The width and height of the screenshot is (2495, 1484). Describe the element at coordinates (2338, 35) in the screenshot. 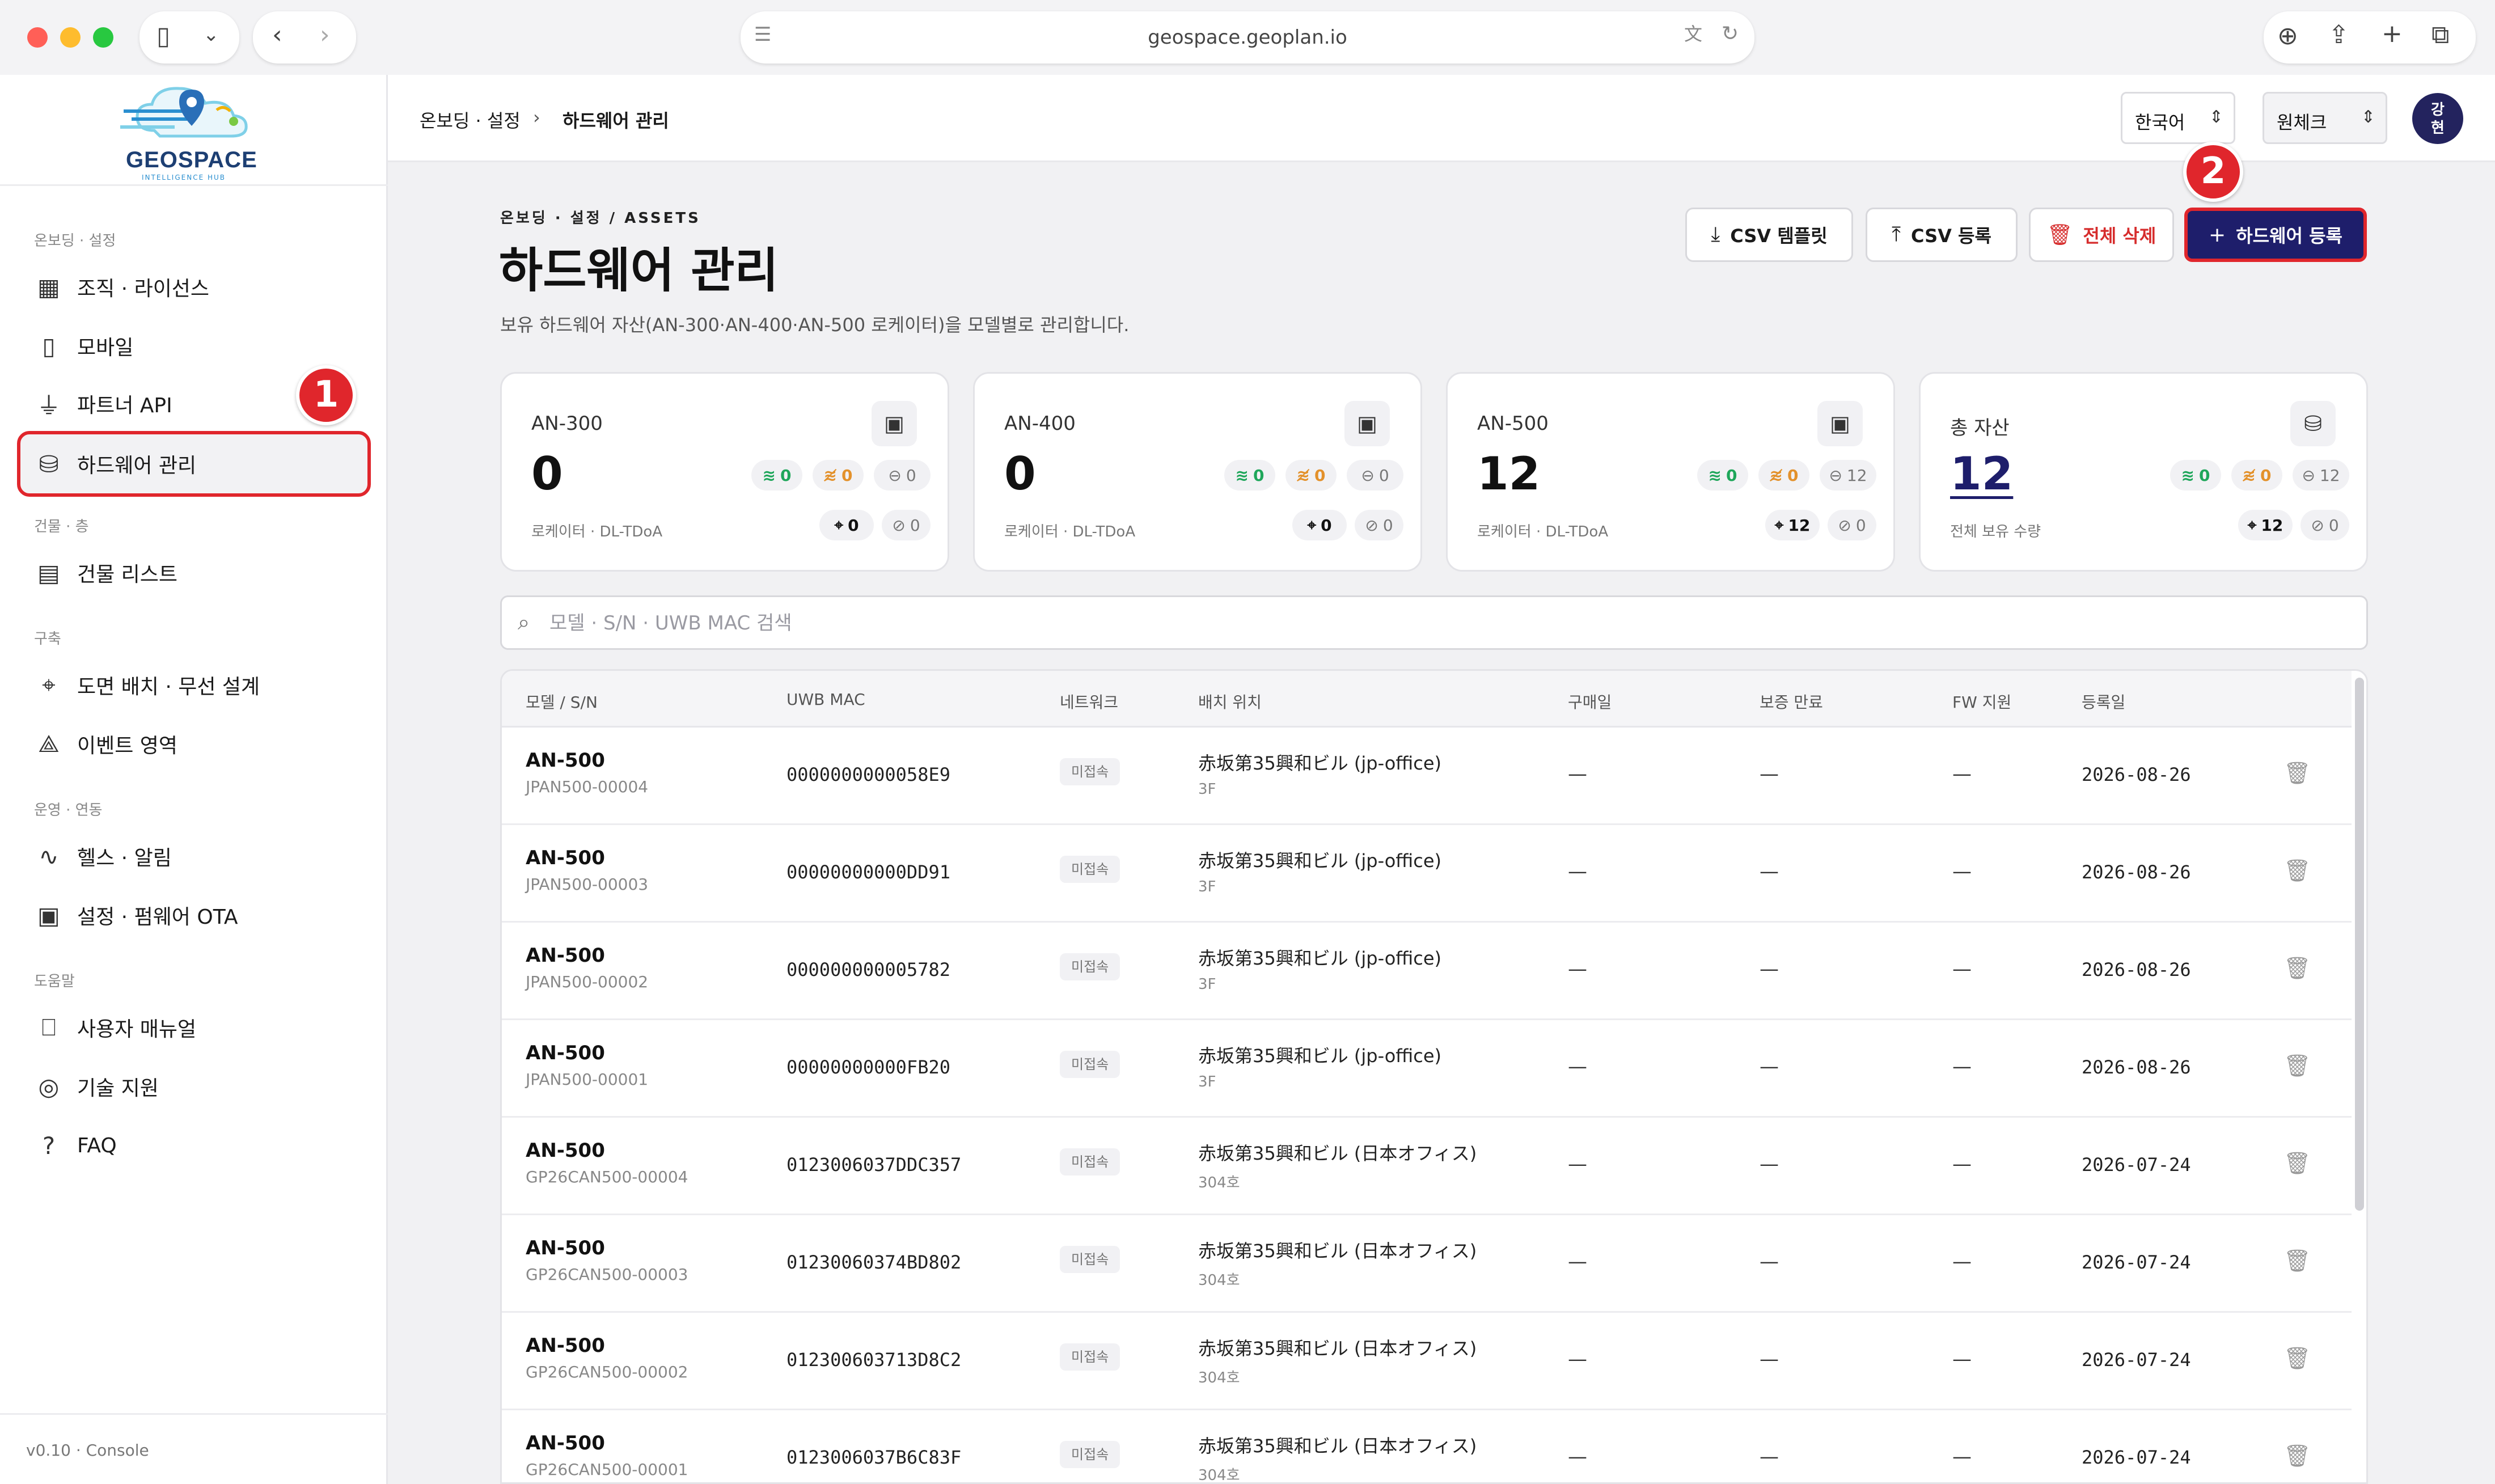

I see `share-icon: ⇪` at that location.